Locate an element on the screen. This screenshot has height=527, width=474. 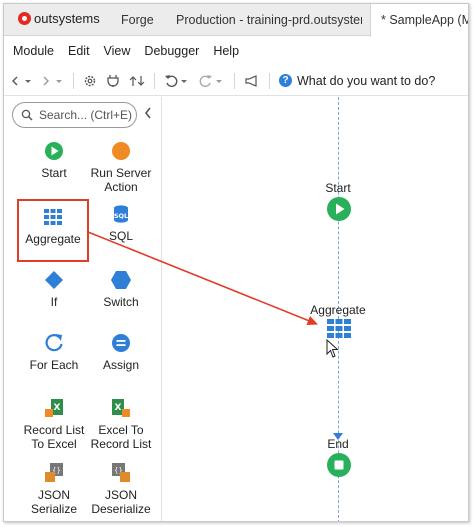
menu-module: Module is located at coordinates (33, 51).